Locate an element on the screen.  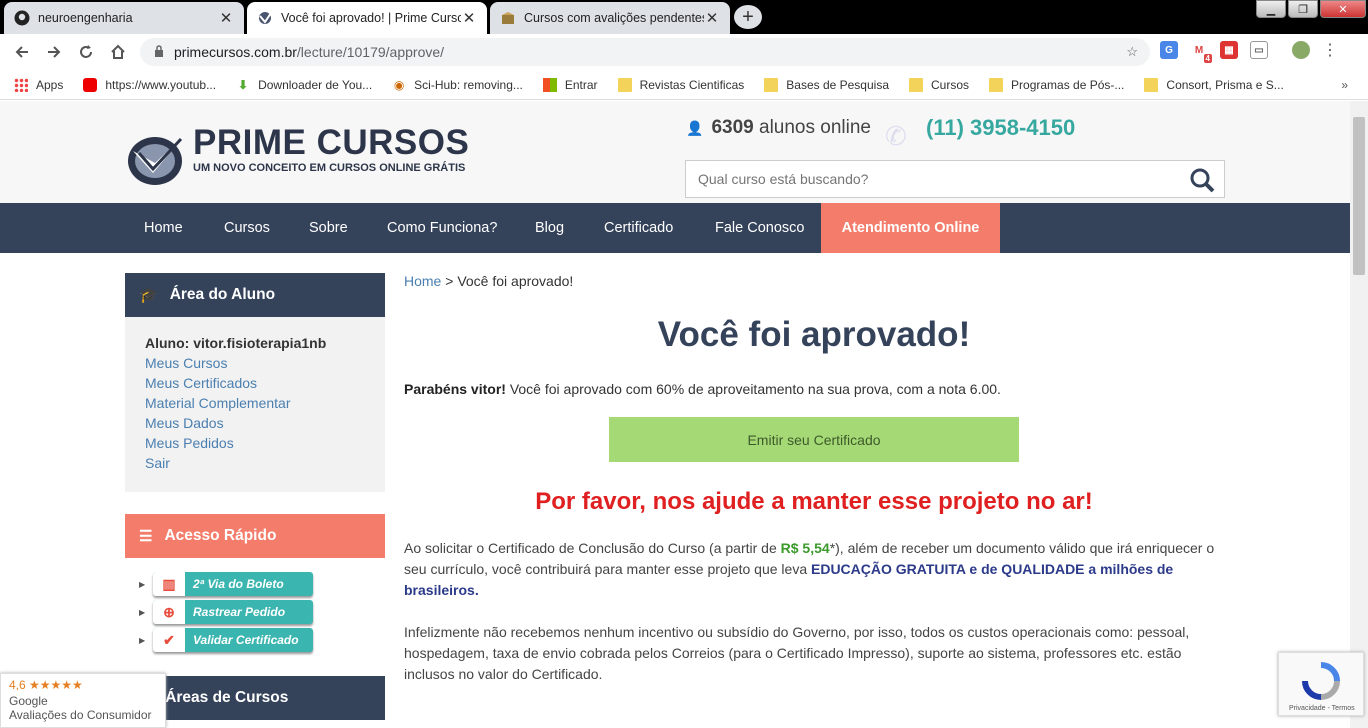
scrollbar is located at coordinates (1359, 414).